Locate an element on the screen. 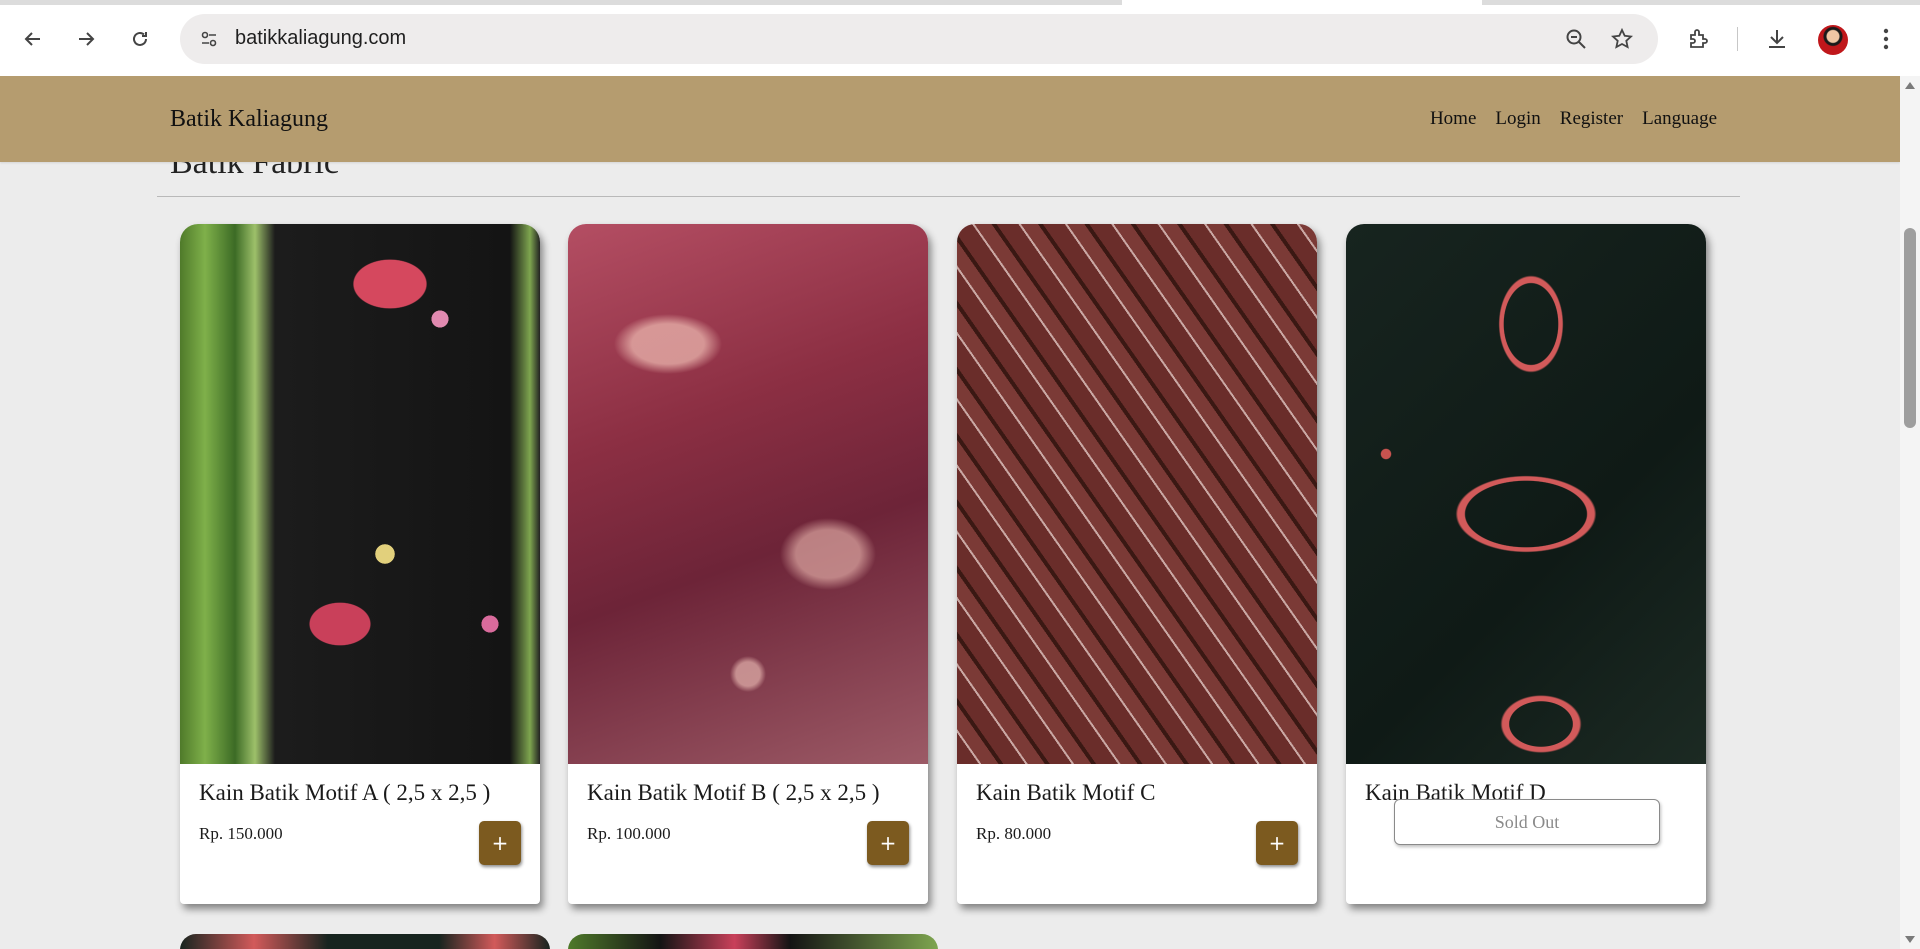 This screenshot has width=1920, height=949. zoom-icon is located at coordinates (1576, 39).